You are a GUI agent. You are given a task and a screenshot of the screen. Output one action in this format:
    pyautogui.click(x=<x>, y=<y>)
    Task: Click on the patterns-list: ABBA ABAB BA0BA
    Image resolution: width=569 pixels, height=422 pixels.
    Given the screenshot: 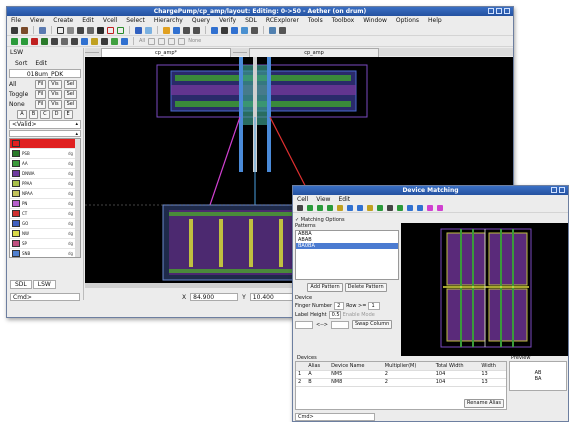 What is the action you would take?
    pyautogui.click(x=347, y=255)
    